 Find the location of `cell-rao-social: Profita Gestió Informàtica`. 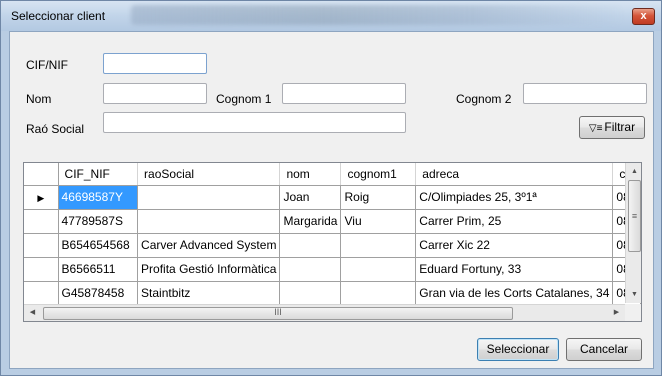

cell-rao-social: Profita Gestió Informàtica is located at coordinates (209, 269).